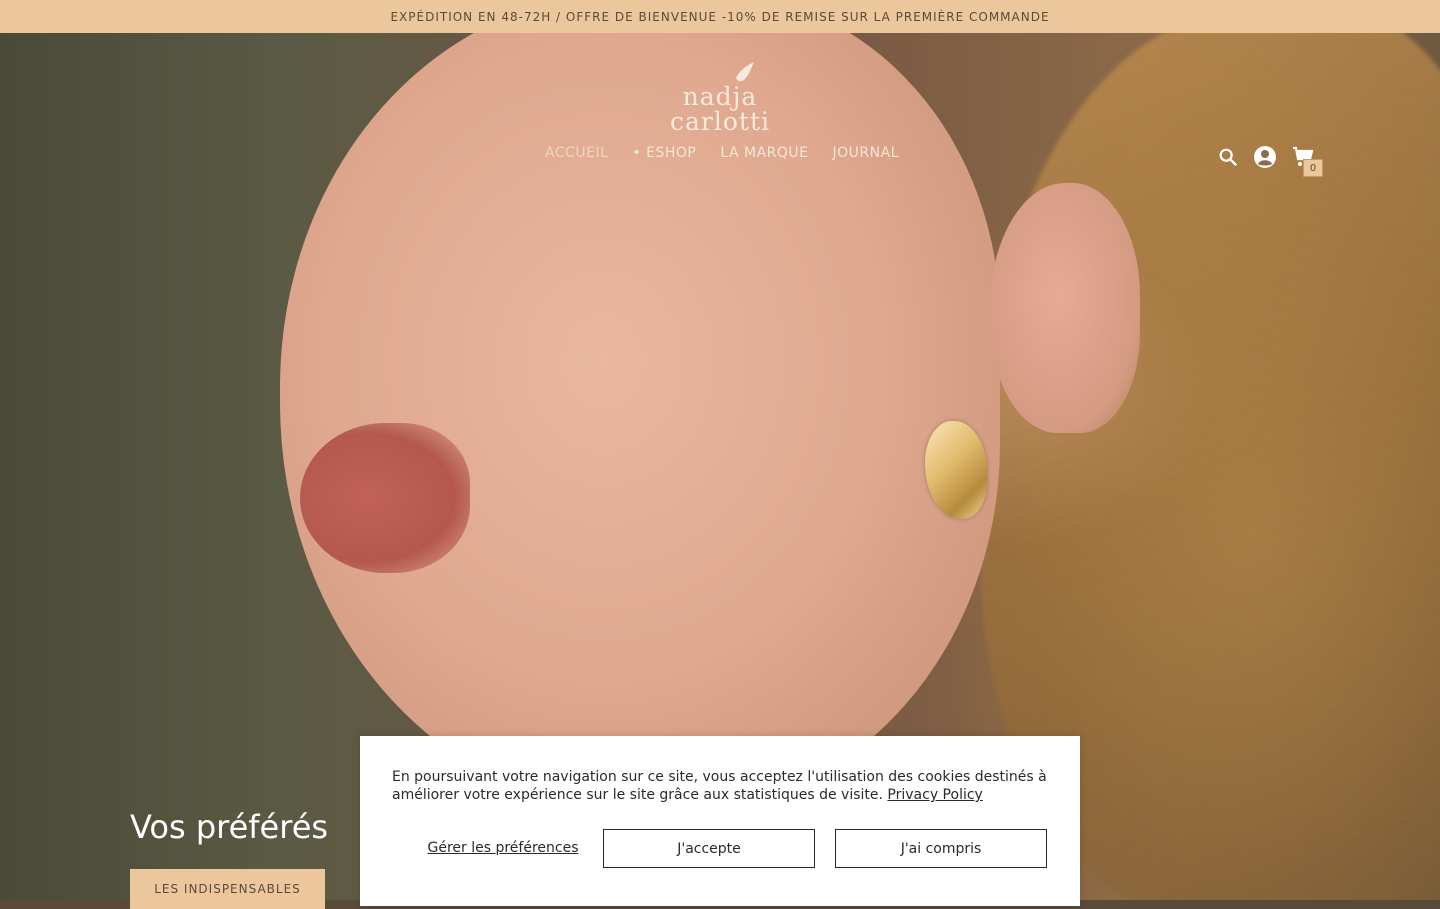 The height and width of the screenshot is (909, 1440). Describe the element at coordinates (664, 153) in the screenshot. I see `nav-eshop: • ESHOP` at that location.